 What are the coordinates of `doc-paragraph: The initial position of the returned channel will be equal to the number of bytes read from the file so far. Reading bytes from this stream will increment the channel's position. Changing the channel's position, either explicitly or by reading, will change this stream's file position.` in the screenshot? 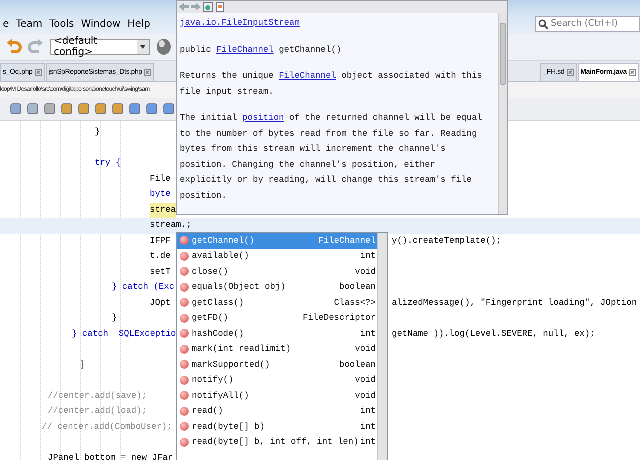 It's located at (332, 157).